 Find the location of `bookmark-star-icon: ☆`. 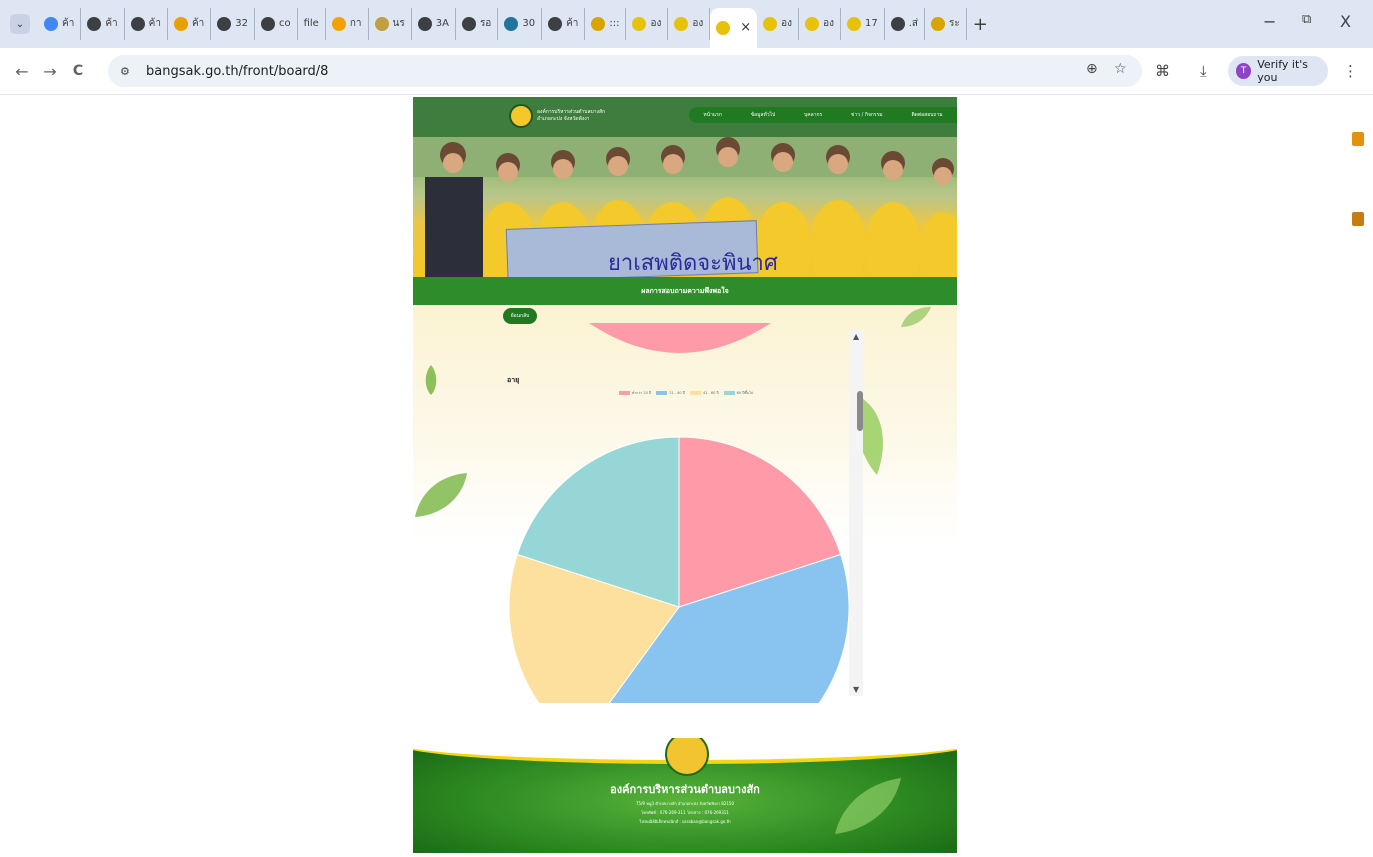

bookmark-star-icon: ☆ is located at coordinates (1120, 69).